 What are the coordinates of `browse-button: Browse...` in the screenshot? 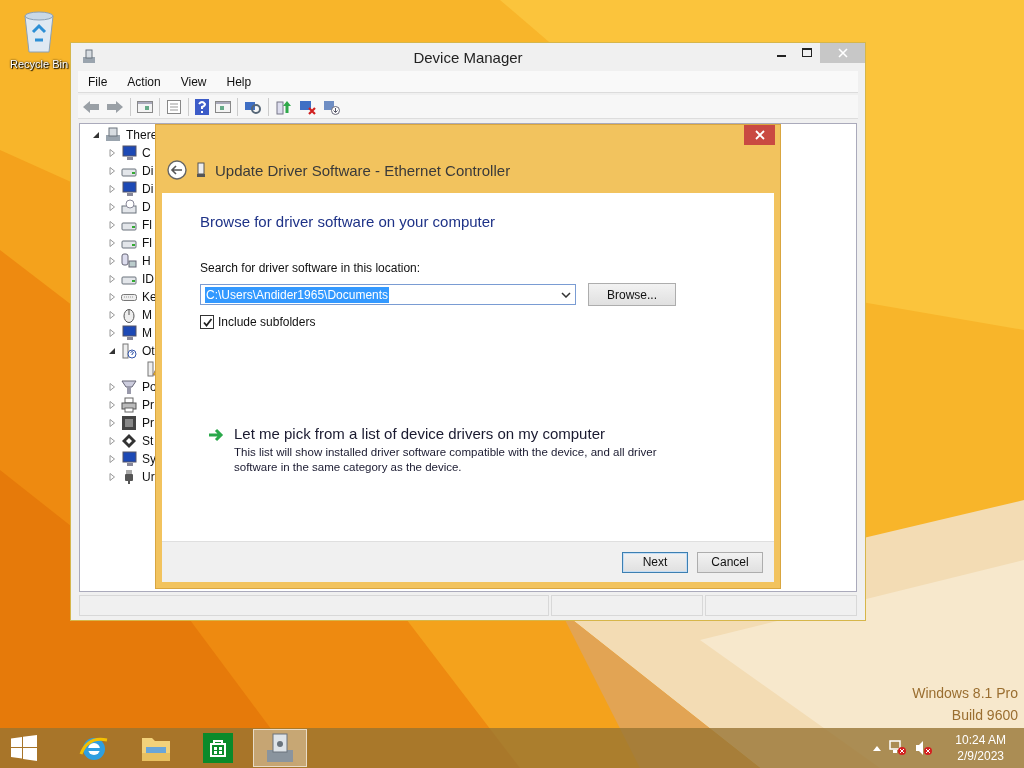 It's located at (632, 294).